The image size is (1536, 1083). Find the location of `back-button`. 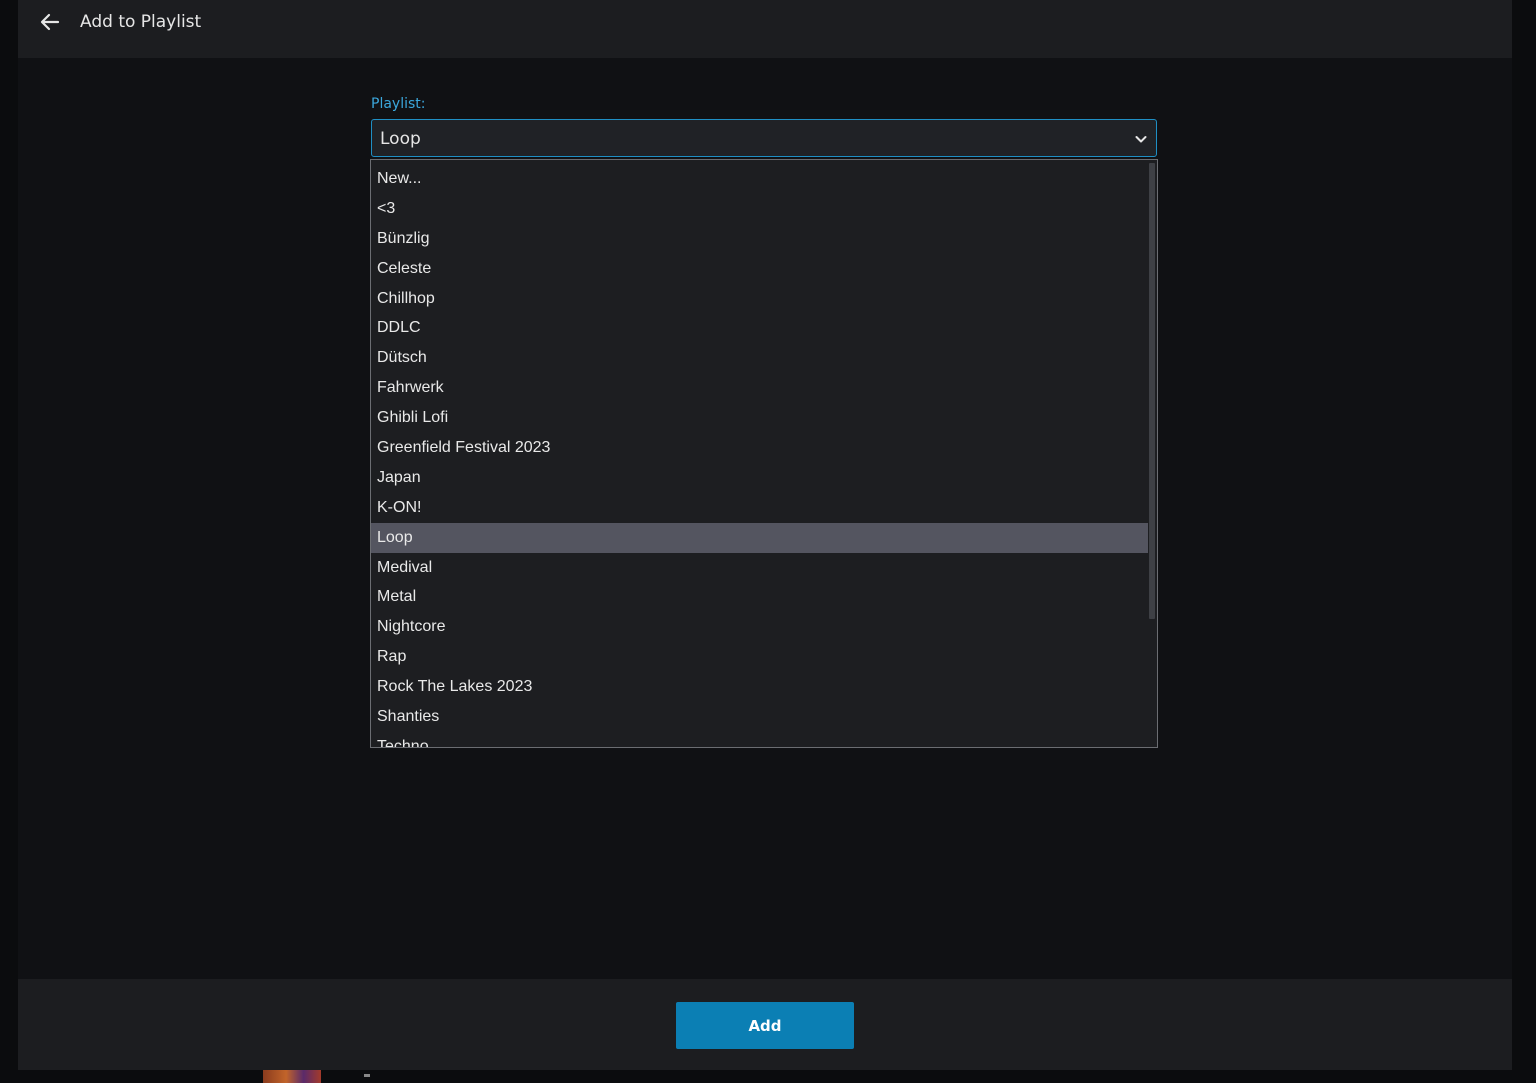

back-button is located at coordinates (50, 22).